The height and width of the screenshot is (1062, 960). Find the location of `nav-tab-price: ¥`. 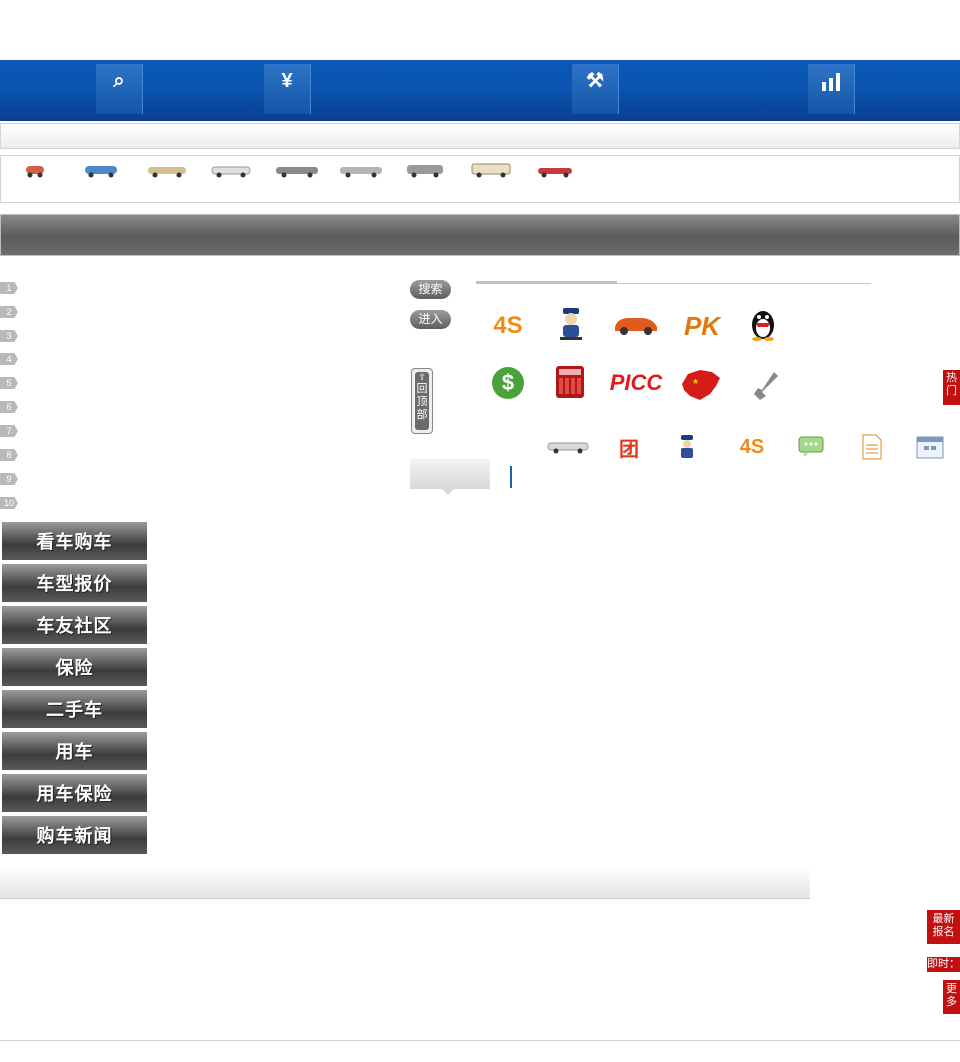

nav-tab-price: ¥ is located at coordinates (287, 89).